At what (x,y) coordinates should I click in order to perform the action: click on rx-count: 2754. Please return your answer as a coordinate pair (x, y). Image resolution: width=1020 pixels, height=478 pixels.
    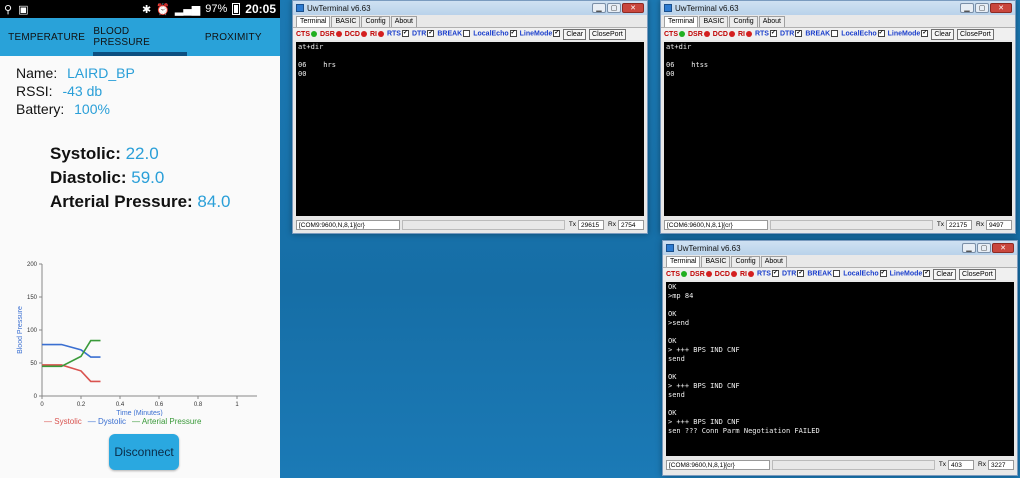
    Looking at the image, I should click on (631, 224).